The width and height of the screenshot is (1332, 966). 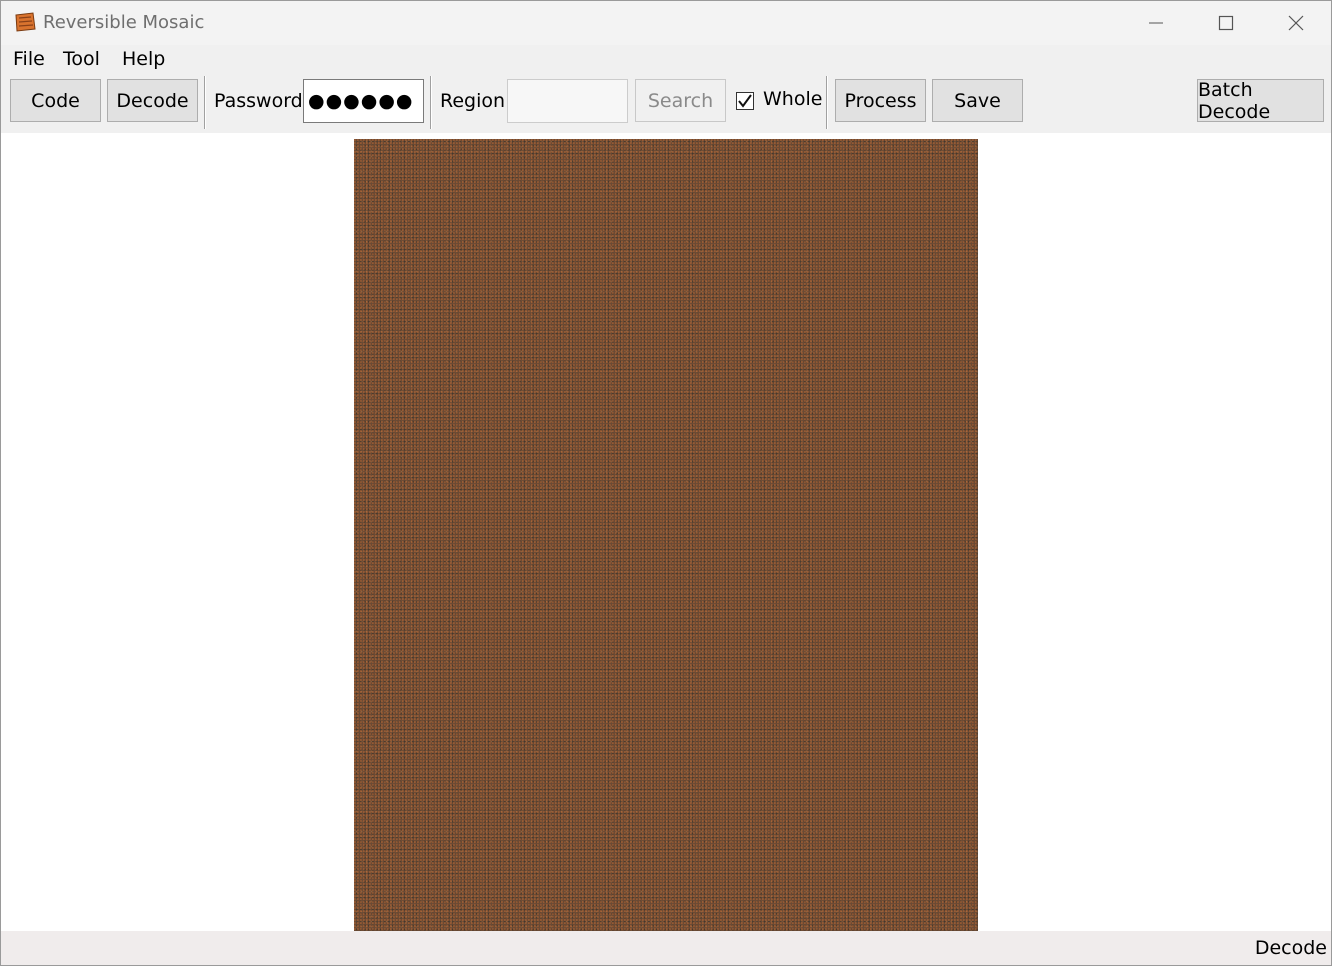 What do you see at coordinates (666, 23) in the screenshot?
I see `title-bar: Reversible Mosaic` at bounding box center [666, 23].